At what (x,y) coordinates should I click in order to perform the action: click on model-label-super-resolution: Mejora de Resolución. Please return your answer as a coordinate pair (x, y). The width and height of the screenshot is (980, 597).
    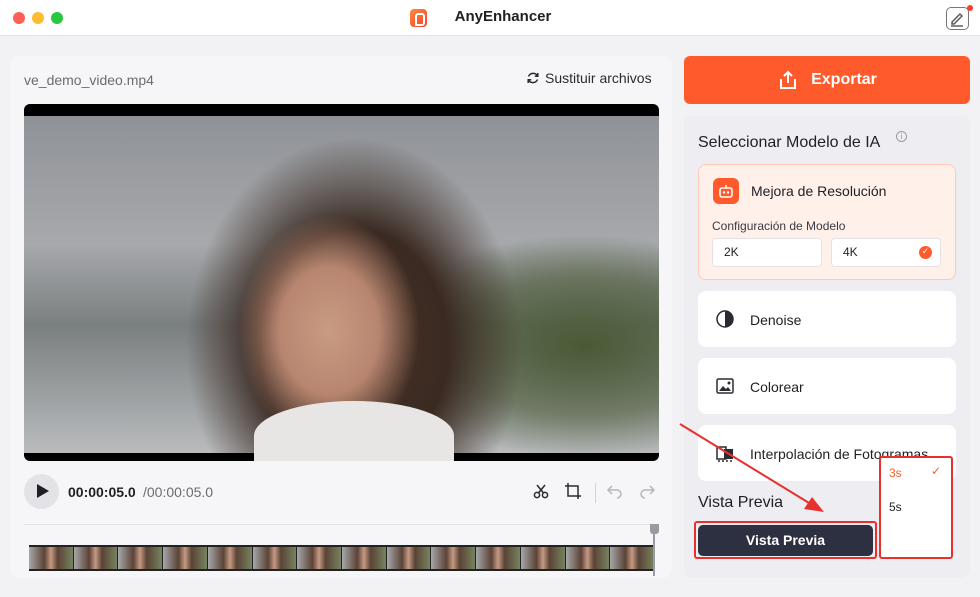
    Looking at the image, I should click on (819, 191).